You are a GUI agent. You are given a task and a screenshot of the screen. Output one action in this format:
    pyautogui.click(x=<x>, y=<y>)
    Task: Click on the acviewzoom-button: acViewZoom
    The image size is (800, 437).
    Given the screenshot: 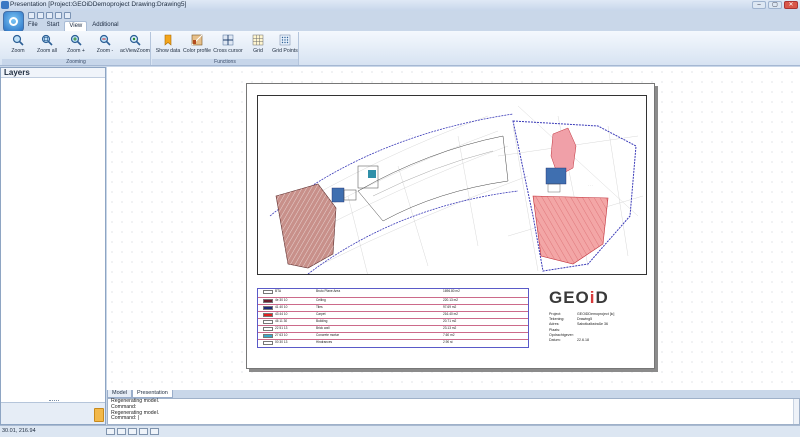 What is the action you would take?
    pyautogui.click(x=135, y=44)
    